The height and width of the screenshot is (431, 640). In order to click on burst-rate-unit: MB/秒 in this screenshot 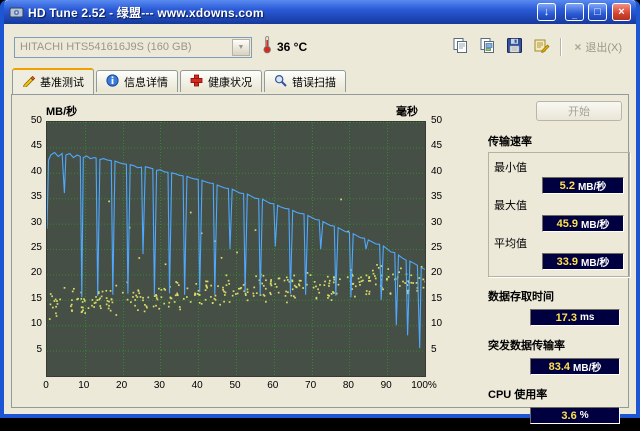, I will do `click(587, 368)`.